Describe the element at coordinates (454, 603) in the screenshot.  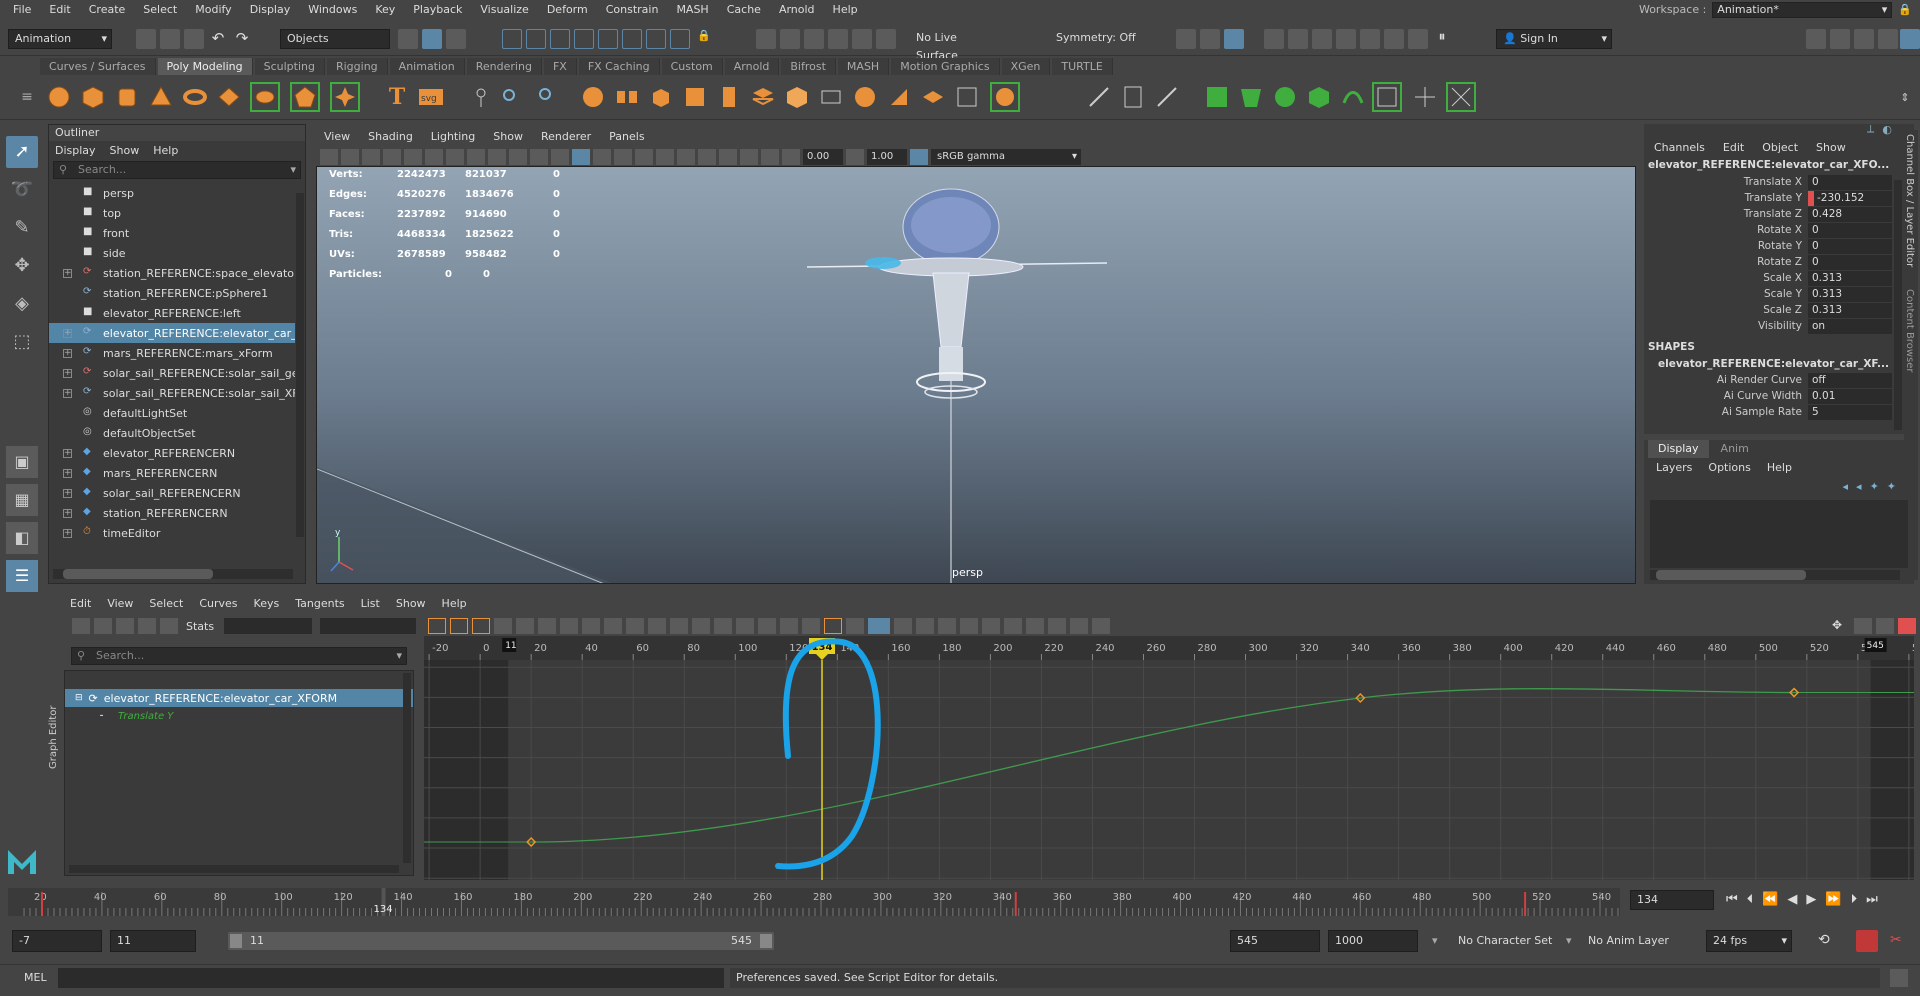
I see `graph-menu-help: Help` at that location.